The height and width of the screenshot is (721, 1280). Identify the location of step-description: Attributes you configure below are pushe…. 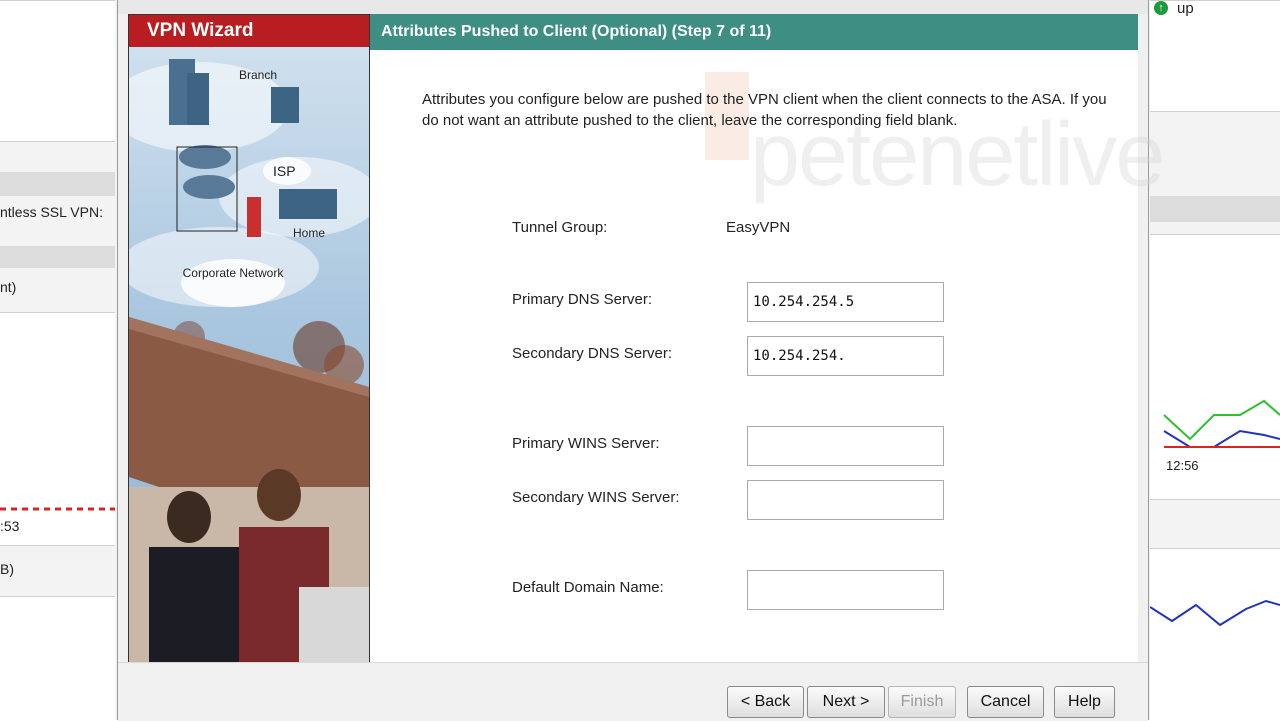
(764, 110).